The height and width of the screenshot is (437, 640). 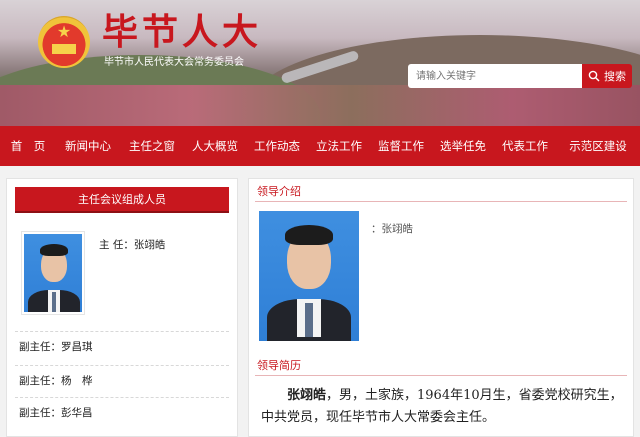 I want to click on nav-item-overview: 人大概览, so click(x=215, y=146).